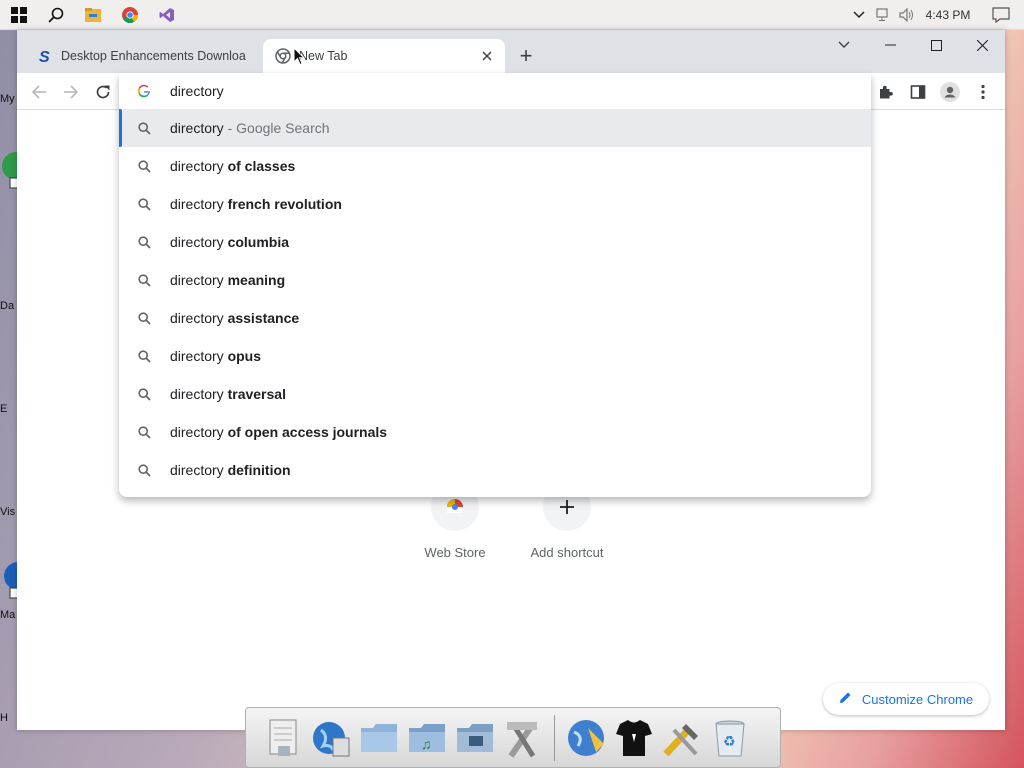 The height and width of the screenshot is (768, 1024). I want to click on suggestion-text: directory of classes, so click(232, 166).